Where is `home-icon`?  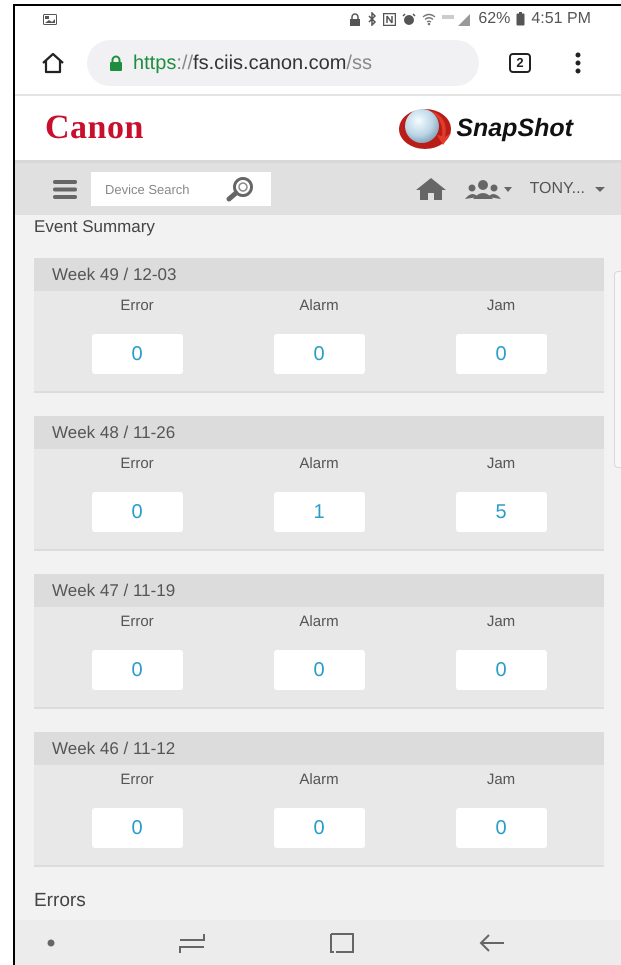
home-icon is located at coordinates (53, 63).